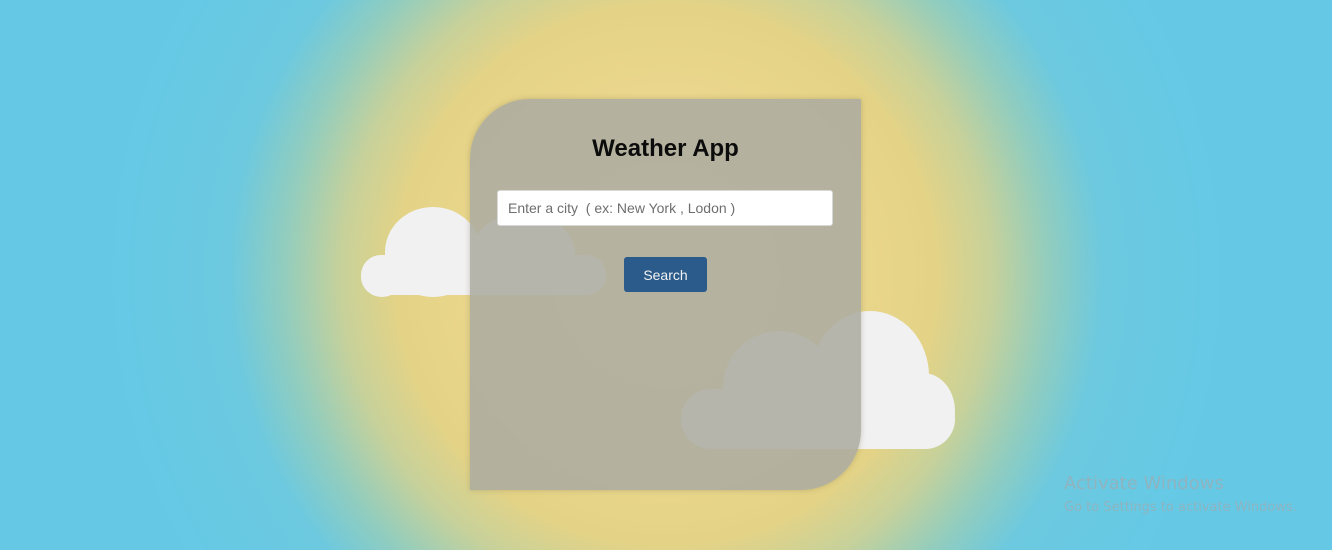 Image resolution: width=1332 pixels, height=550 pixels. Describe the element at coordinates (665, 148) in the screenshot. I see `app-title: Weather App` at that location.